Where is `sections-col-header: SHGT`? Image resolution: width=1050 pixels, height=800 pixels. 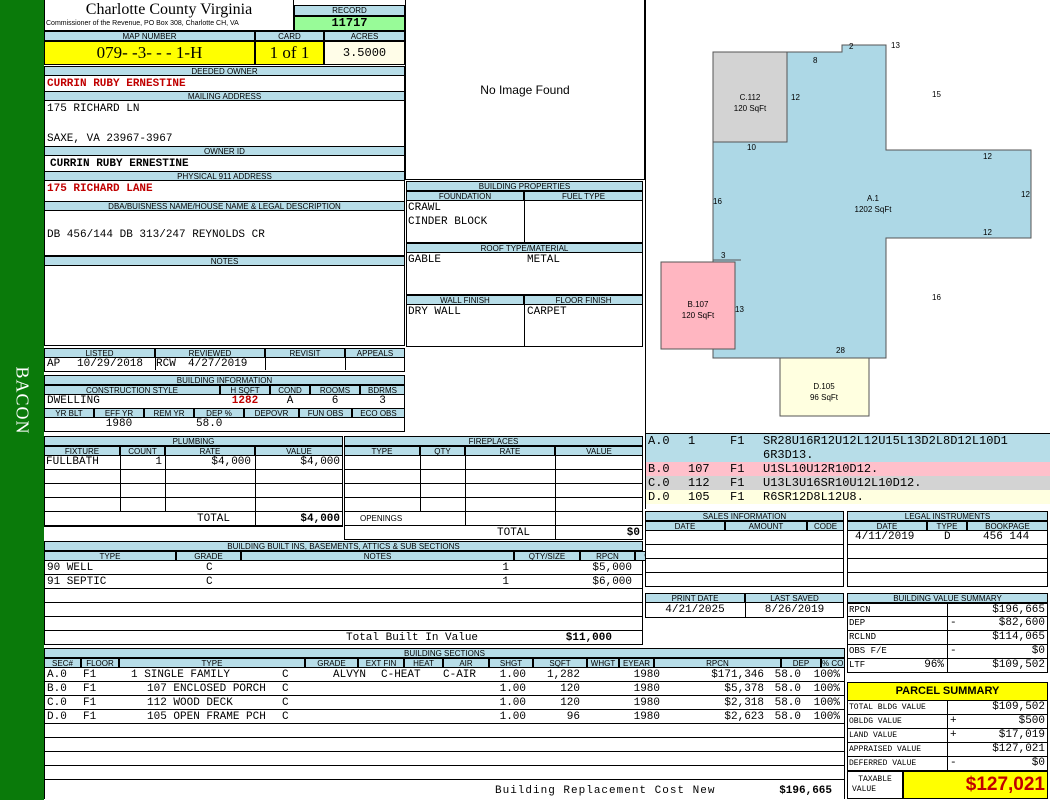
sections-col-header: SHGT is located at coordinates (511, 663).